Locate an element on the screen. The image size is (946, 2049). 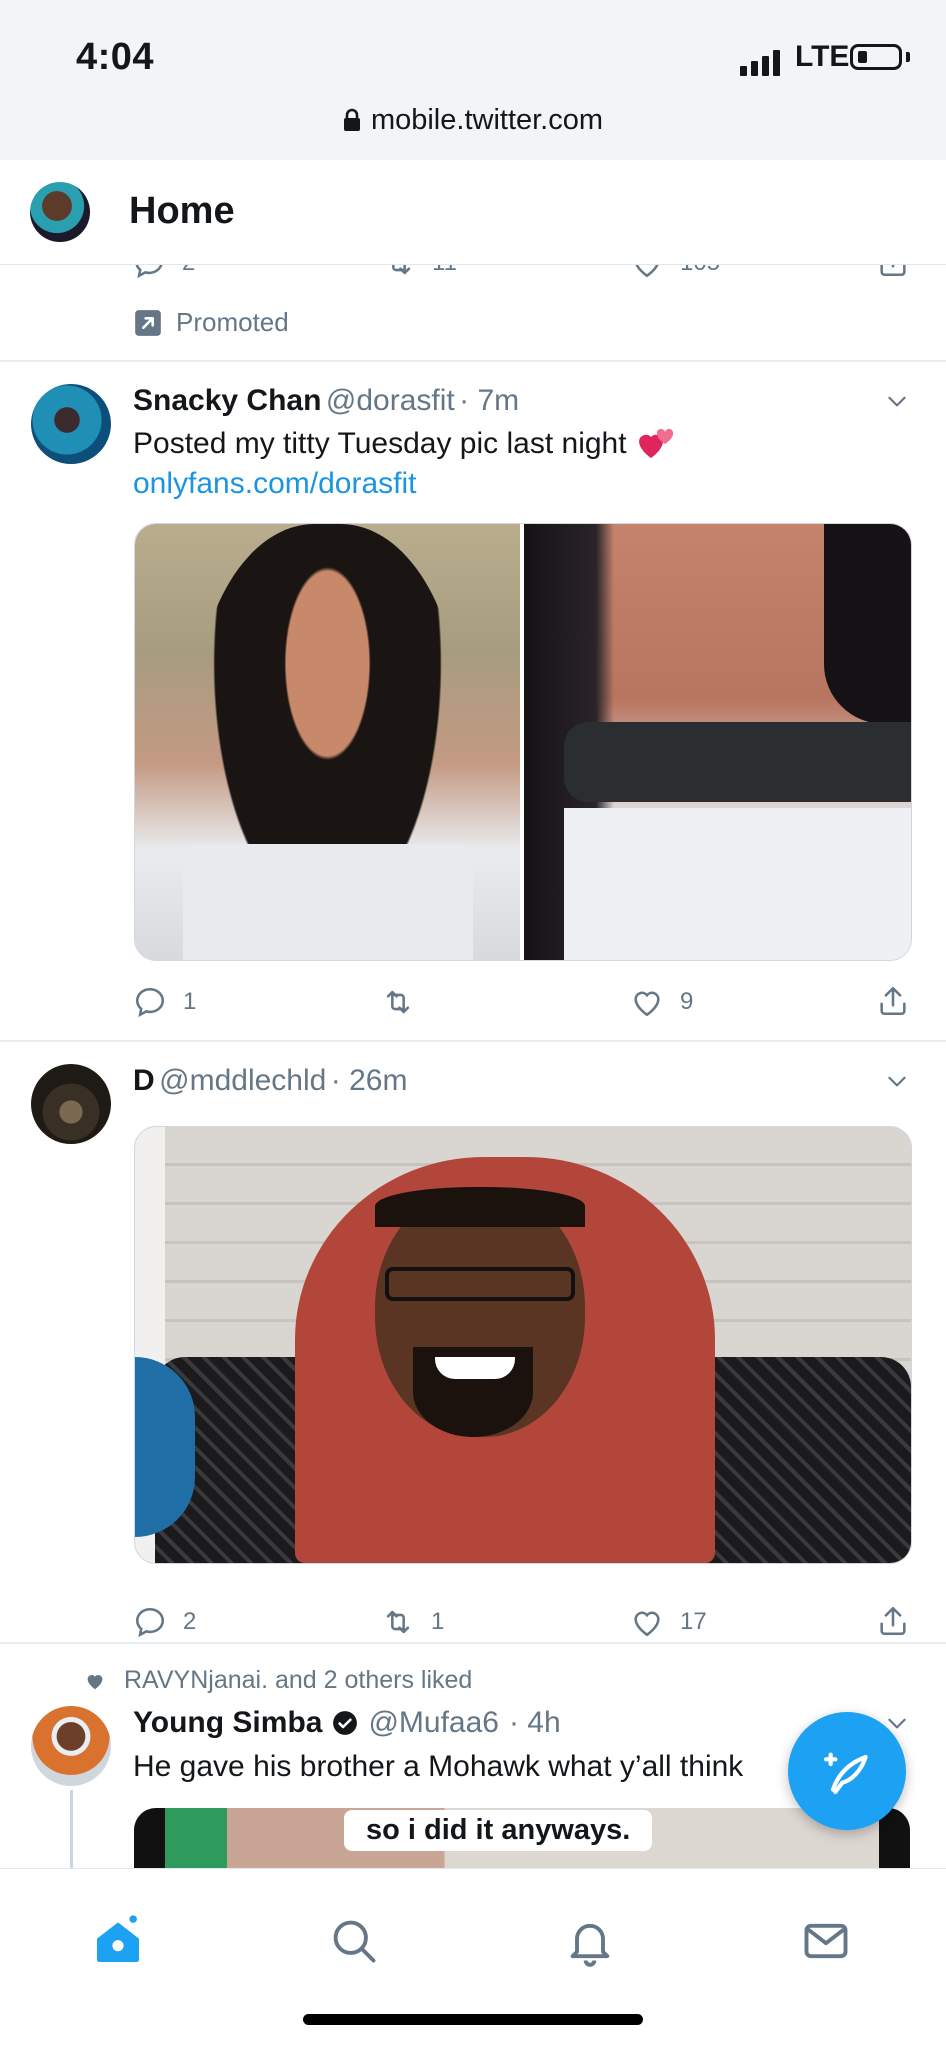
tweet-link: onlyfans.com/dorasfit is located at coordinates (274, 484).